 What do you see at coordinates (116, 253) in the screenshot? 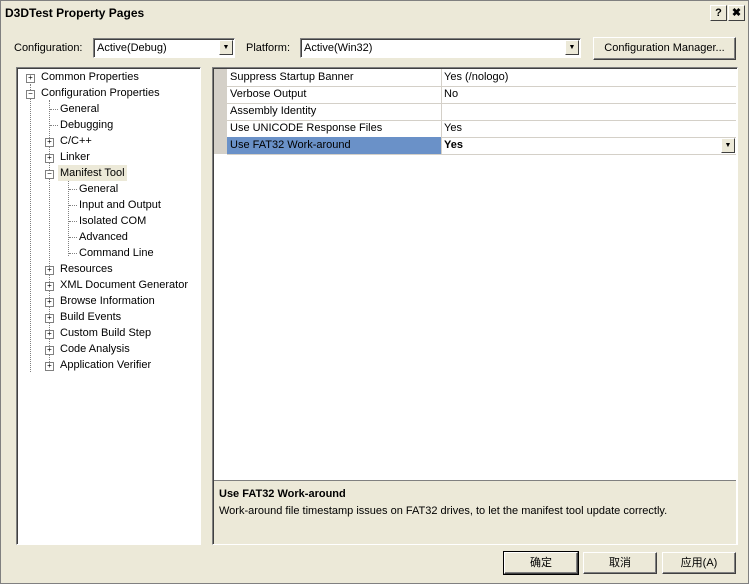
I see `tree-item-mt-command-line: Command Line` at bounding box center [116, 253].